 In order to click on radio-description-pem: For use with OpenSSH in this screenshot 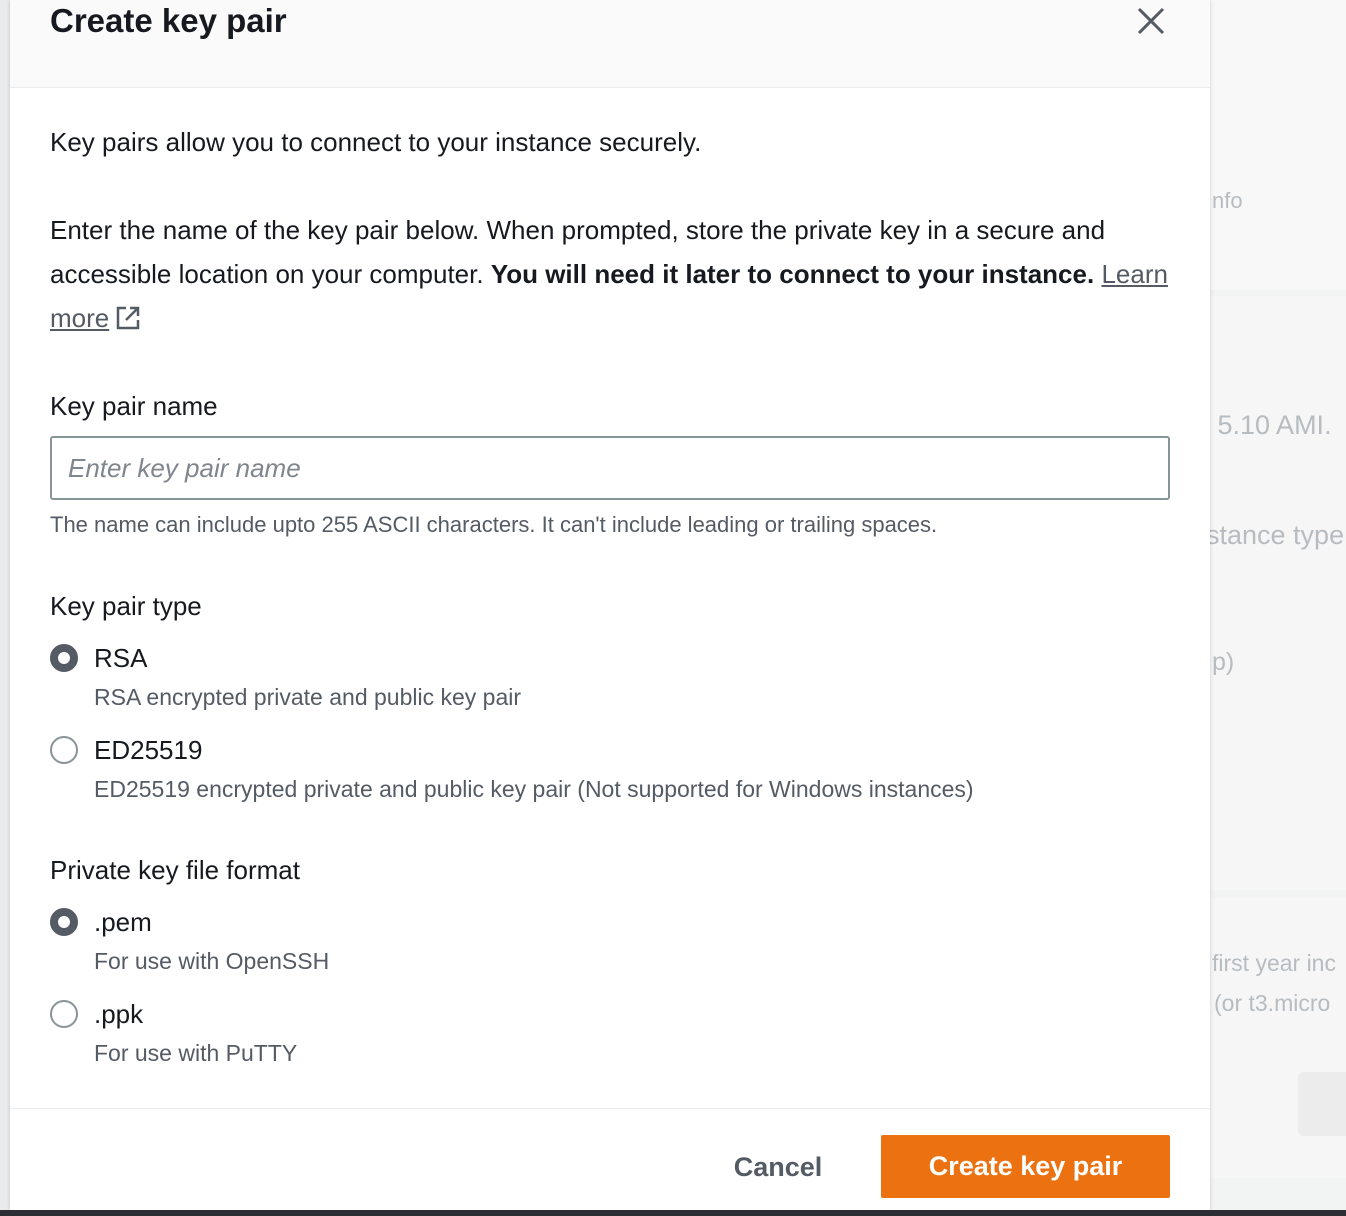, I will do `click(212, 961)`.